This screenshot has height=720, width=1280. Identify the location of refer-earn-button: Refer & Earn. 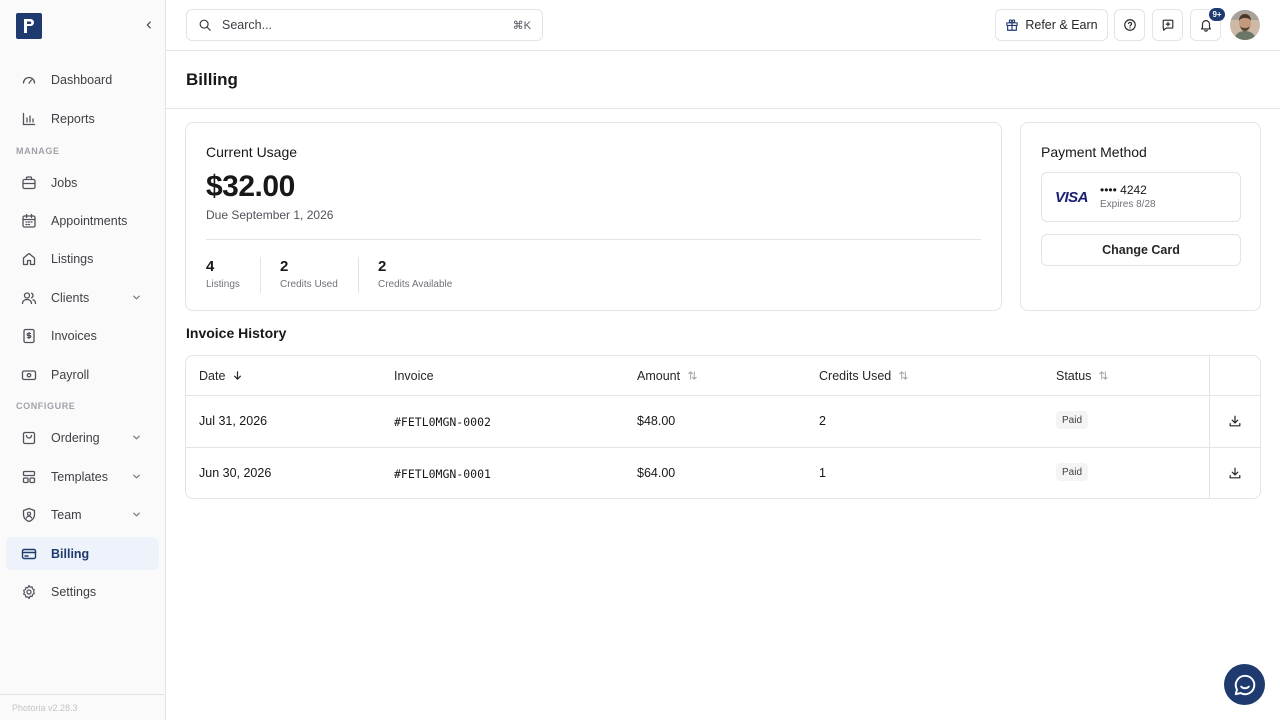
(1051, 25).